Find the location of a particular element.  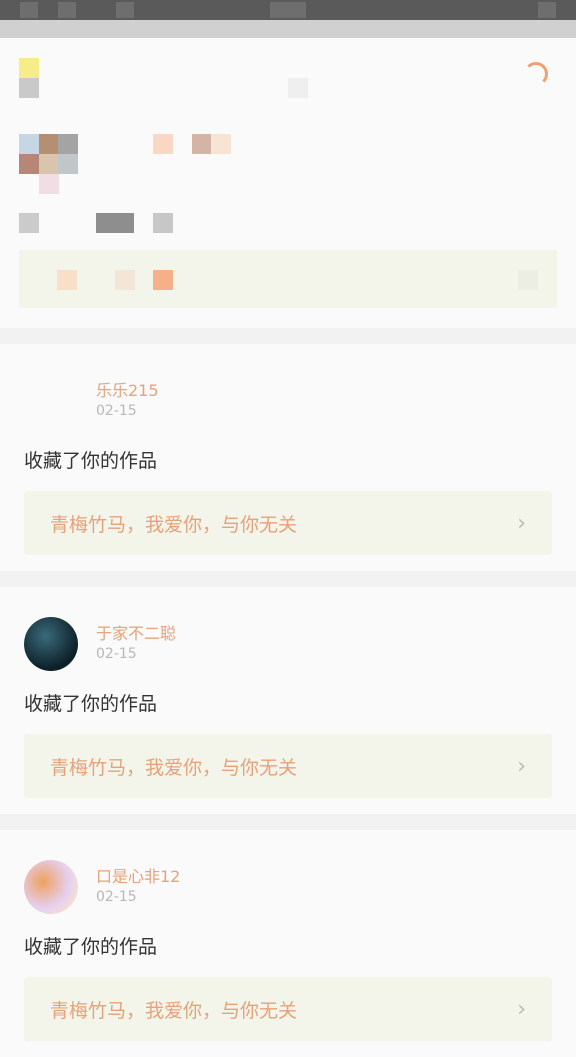

user-meta: 口是心非12 02-15 is located at coordinates (138, 883).